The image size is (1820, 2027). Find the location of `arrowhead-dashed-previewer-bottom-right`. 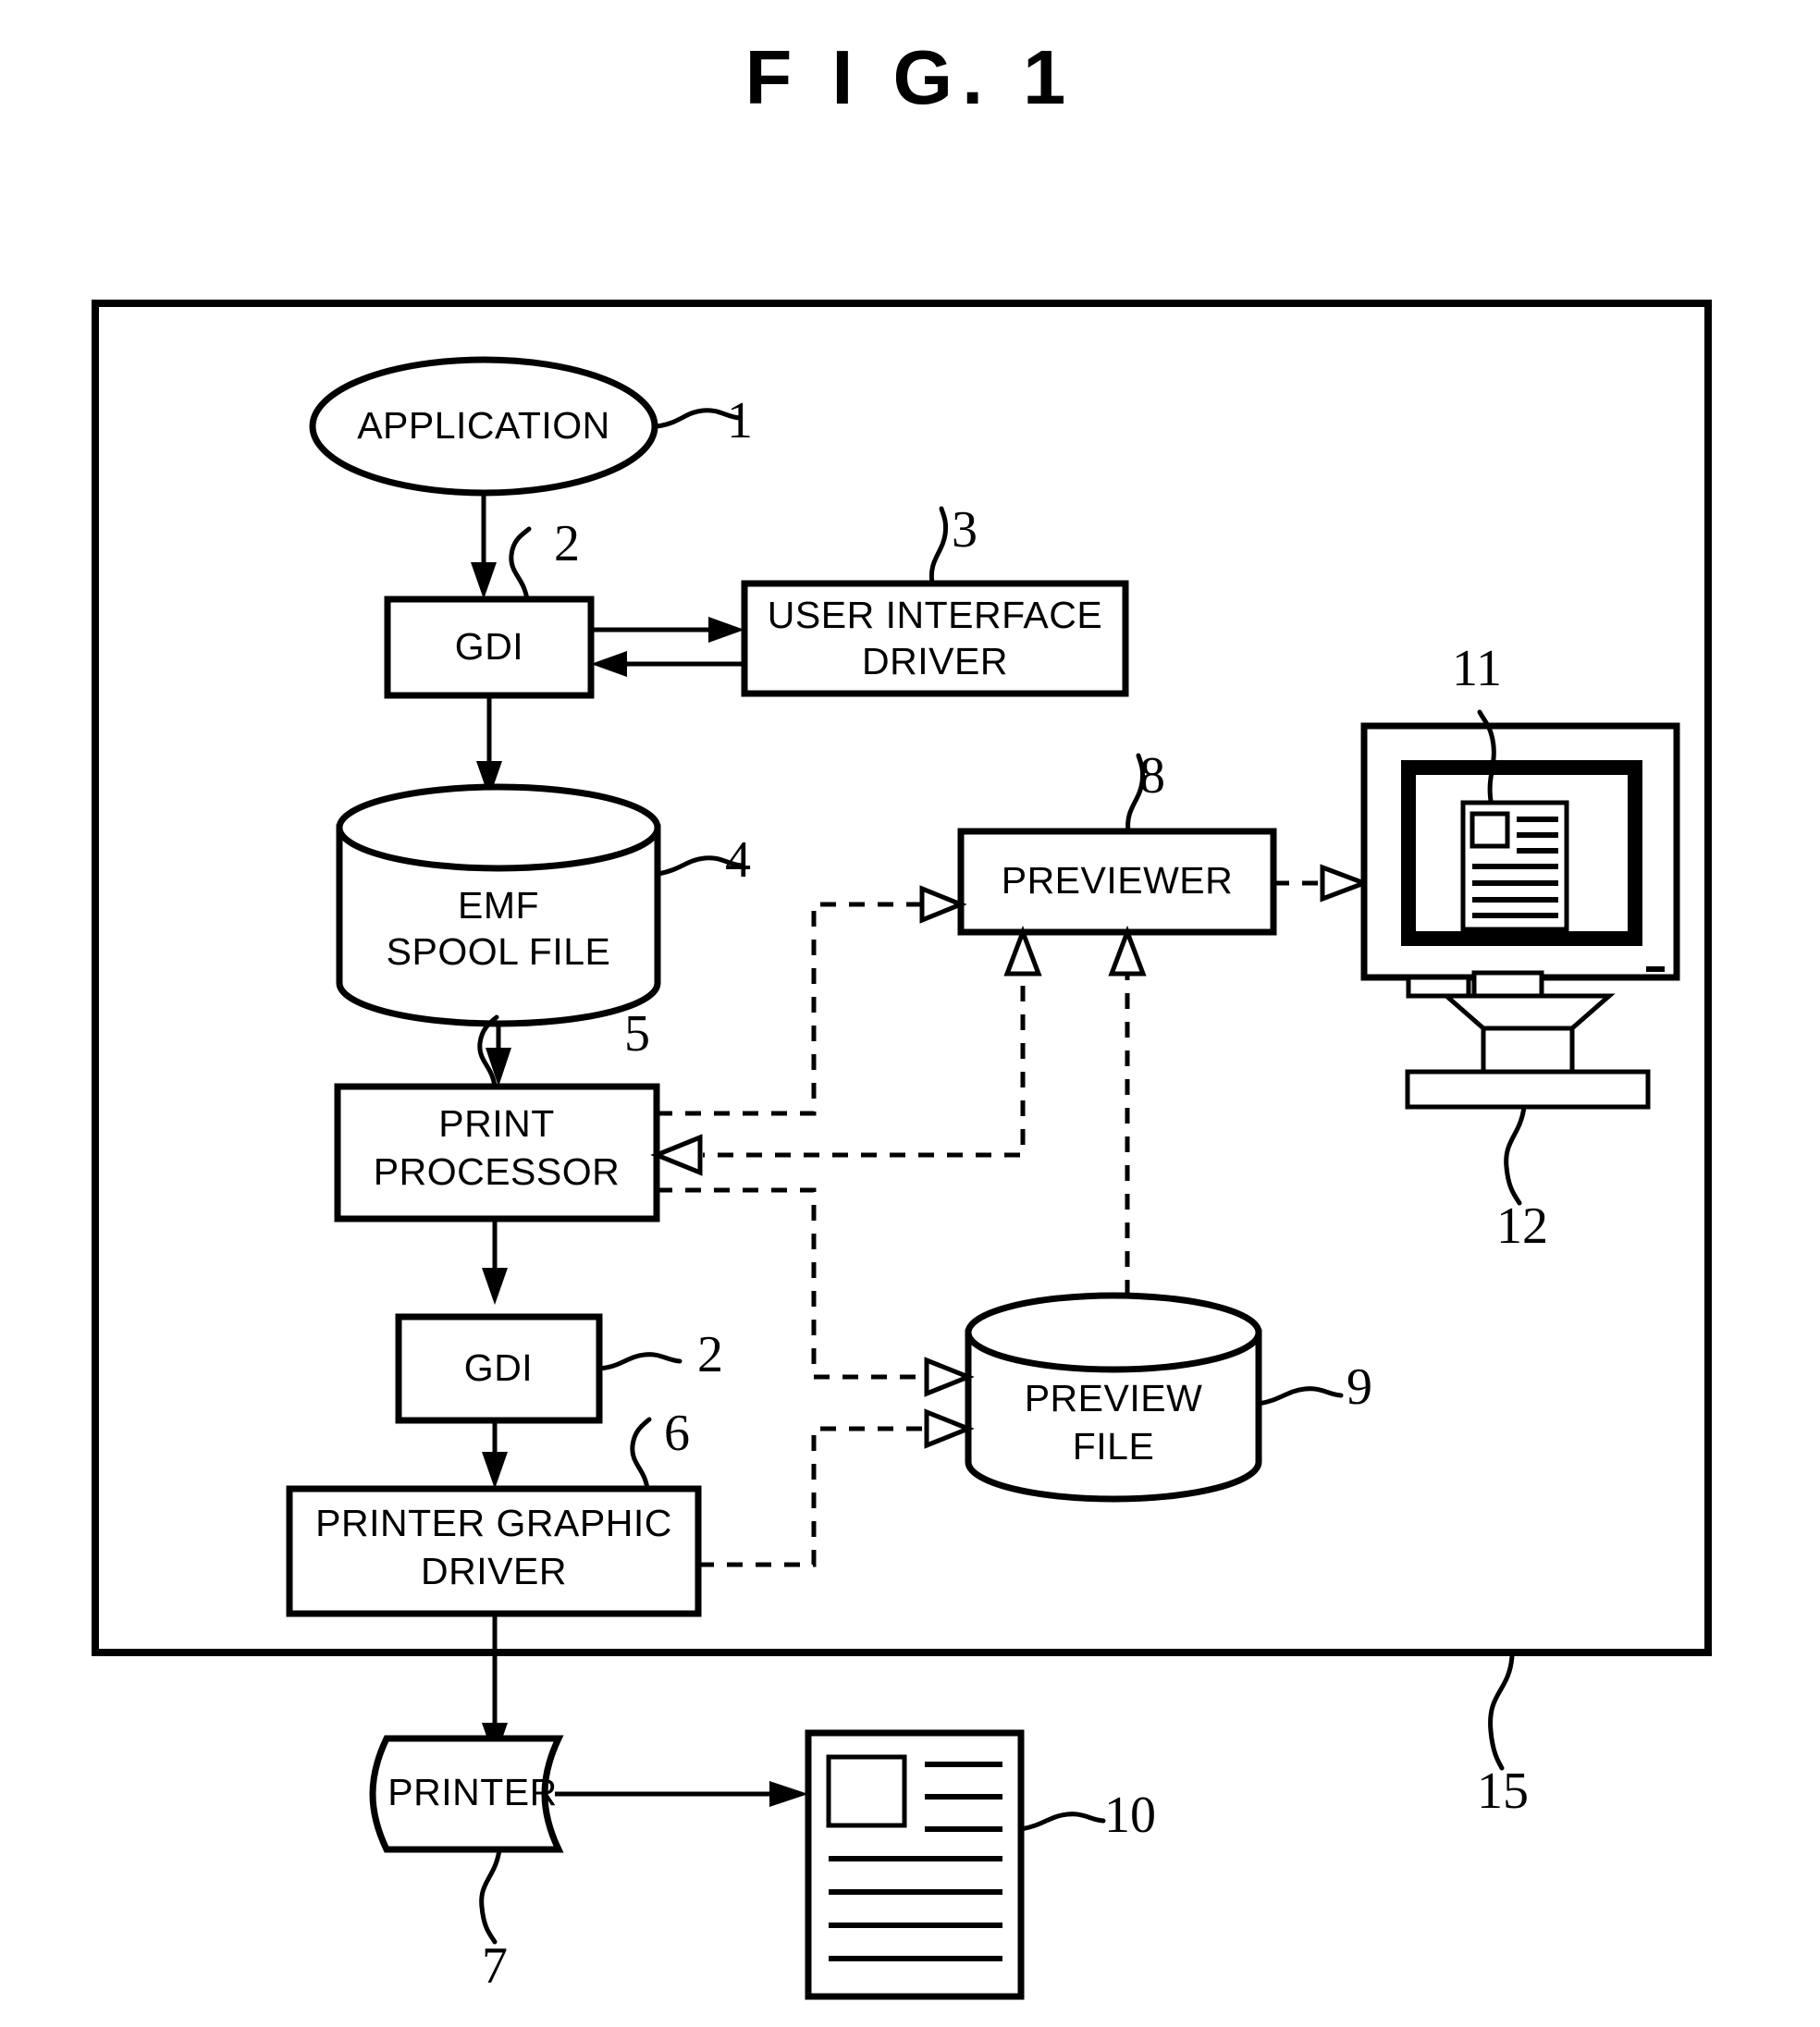

arrowhead-dashed-previewer-bottom-right is located at coordinates (1127, 951).